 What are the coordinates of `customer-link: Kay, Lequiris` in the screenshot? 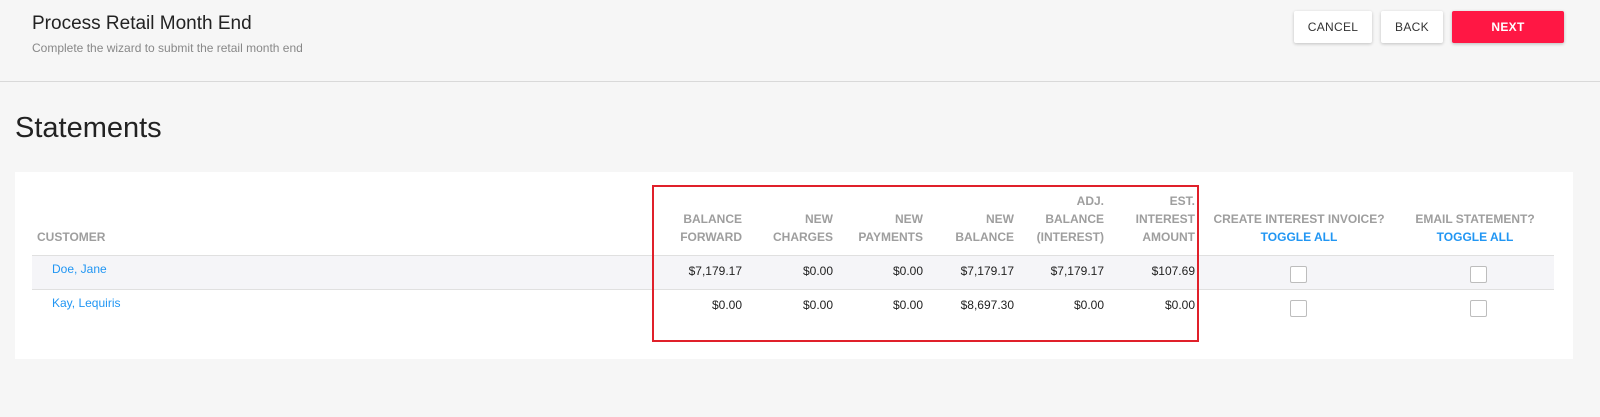 It's located at (86, 303).